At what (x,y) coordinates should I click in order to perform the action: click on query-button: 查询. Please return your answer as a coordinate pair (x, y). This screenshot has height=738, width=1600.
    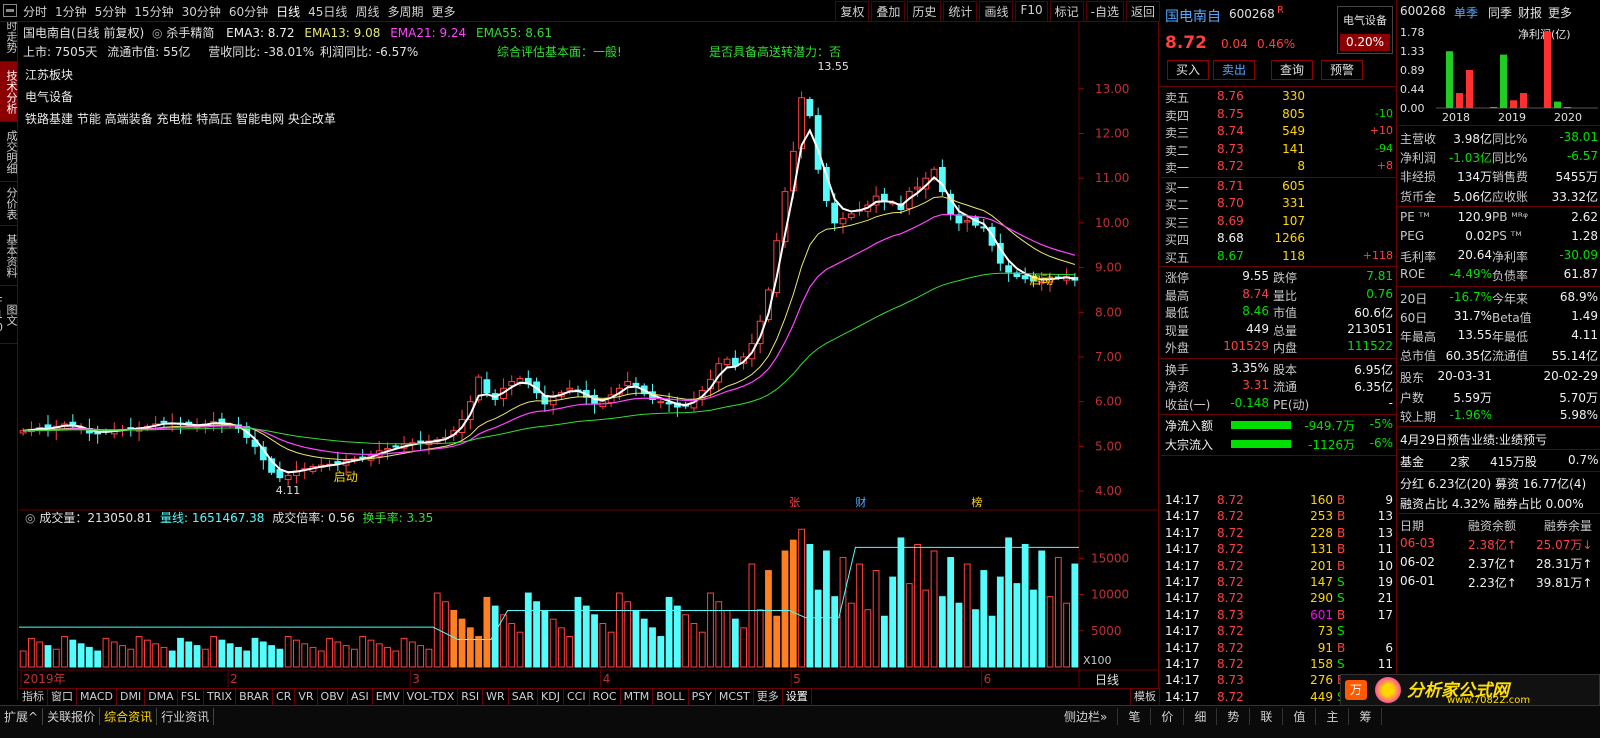
    Looking at the image, I should click on (1292, 70).